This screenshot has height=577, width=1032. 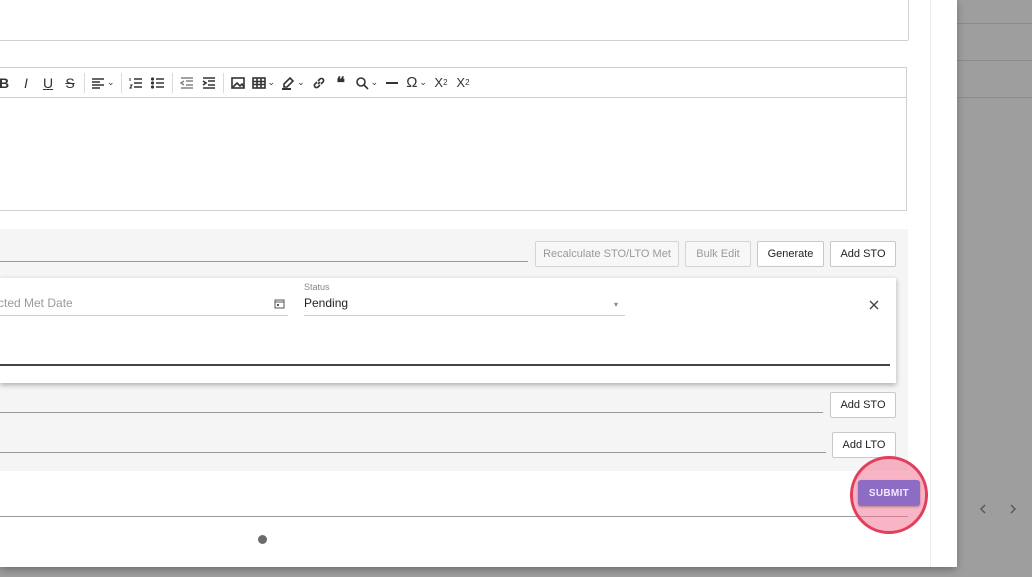 What do you see at coordinates (264, 261) in the screenshot?
I see `goal-text-field` at bounding box center [264, 261].